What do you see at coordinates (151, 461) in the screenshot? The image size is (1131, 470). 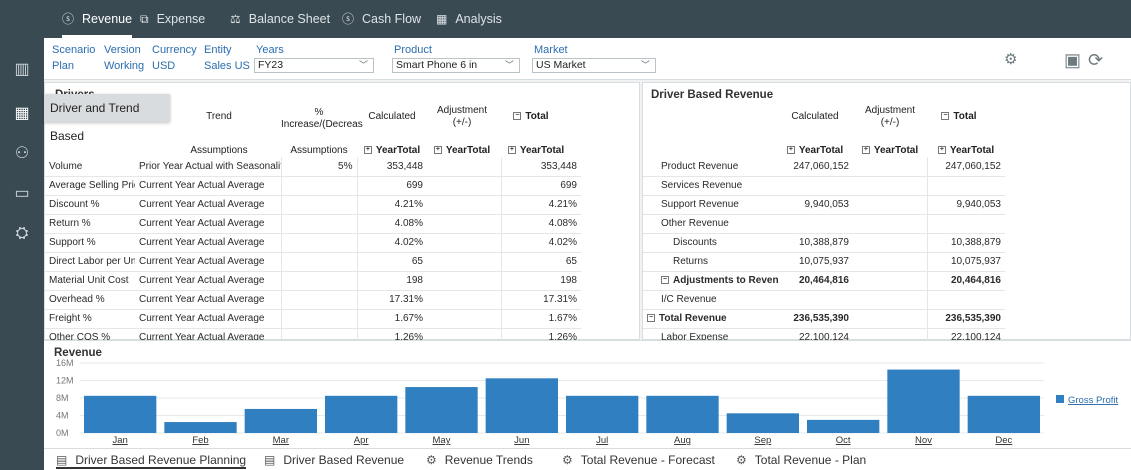 I see `tab-driver-based-revenue-planning: ▤ Driver Based Revenue Planning` at bounding box center [151, 461].